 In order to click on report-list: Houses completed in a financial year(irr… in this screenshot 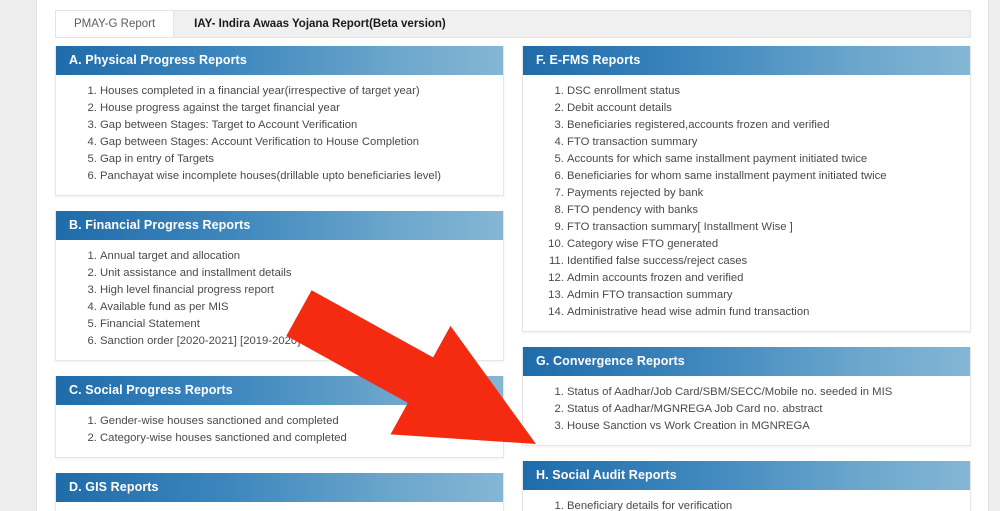, I will do `click(279, 134)`.